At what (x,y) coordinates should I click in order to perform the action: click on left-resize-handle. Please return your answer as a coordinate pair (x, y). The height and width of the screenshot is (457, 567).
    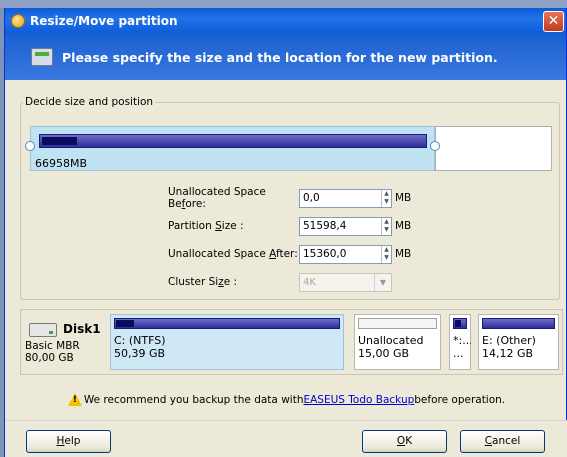
    Looking at the image, I should click on (30, 146).